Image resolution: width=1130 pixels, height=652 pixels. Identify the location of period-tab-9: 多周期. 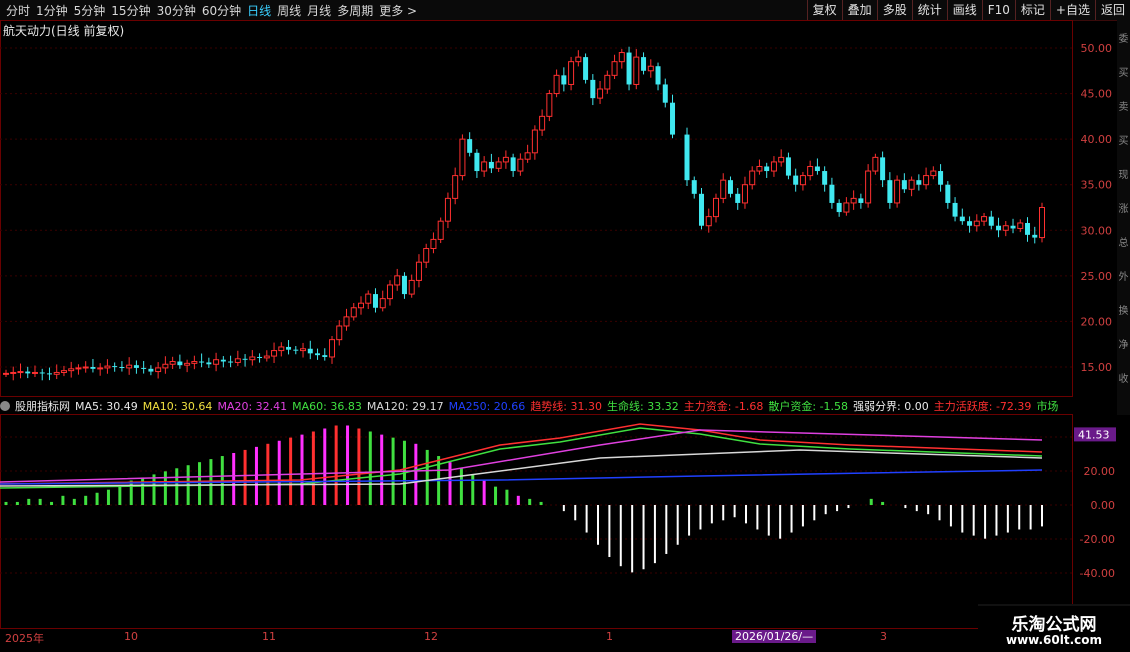
(355, 10).